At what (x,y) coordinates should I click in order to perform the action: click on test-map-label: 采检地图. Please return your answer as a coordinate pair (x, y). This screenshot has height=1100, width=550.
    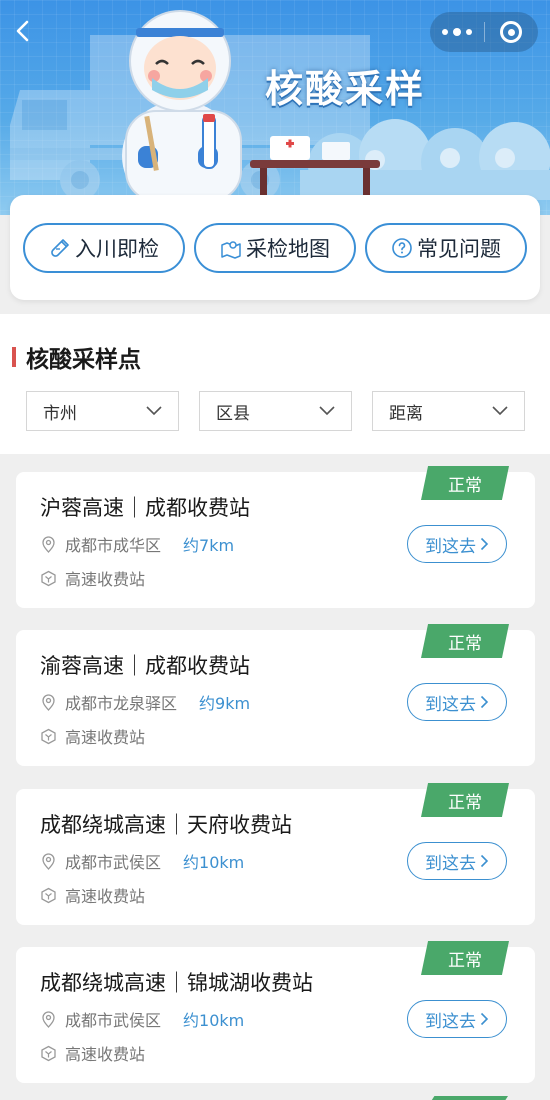
    Looking at the image, I should click on (288, 248).